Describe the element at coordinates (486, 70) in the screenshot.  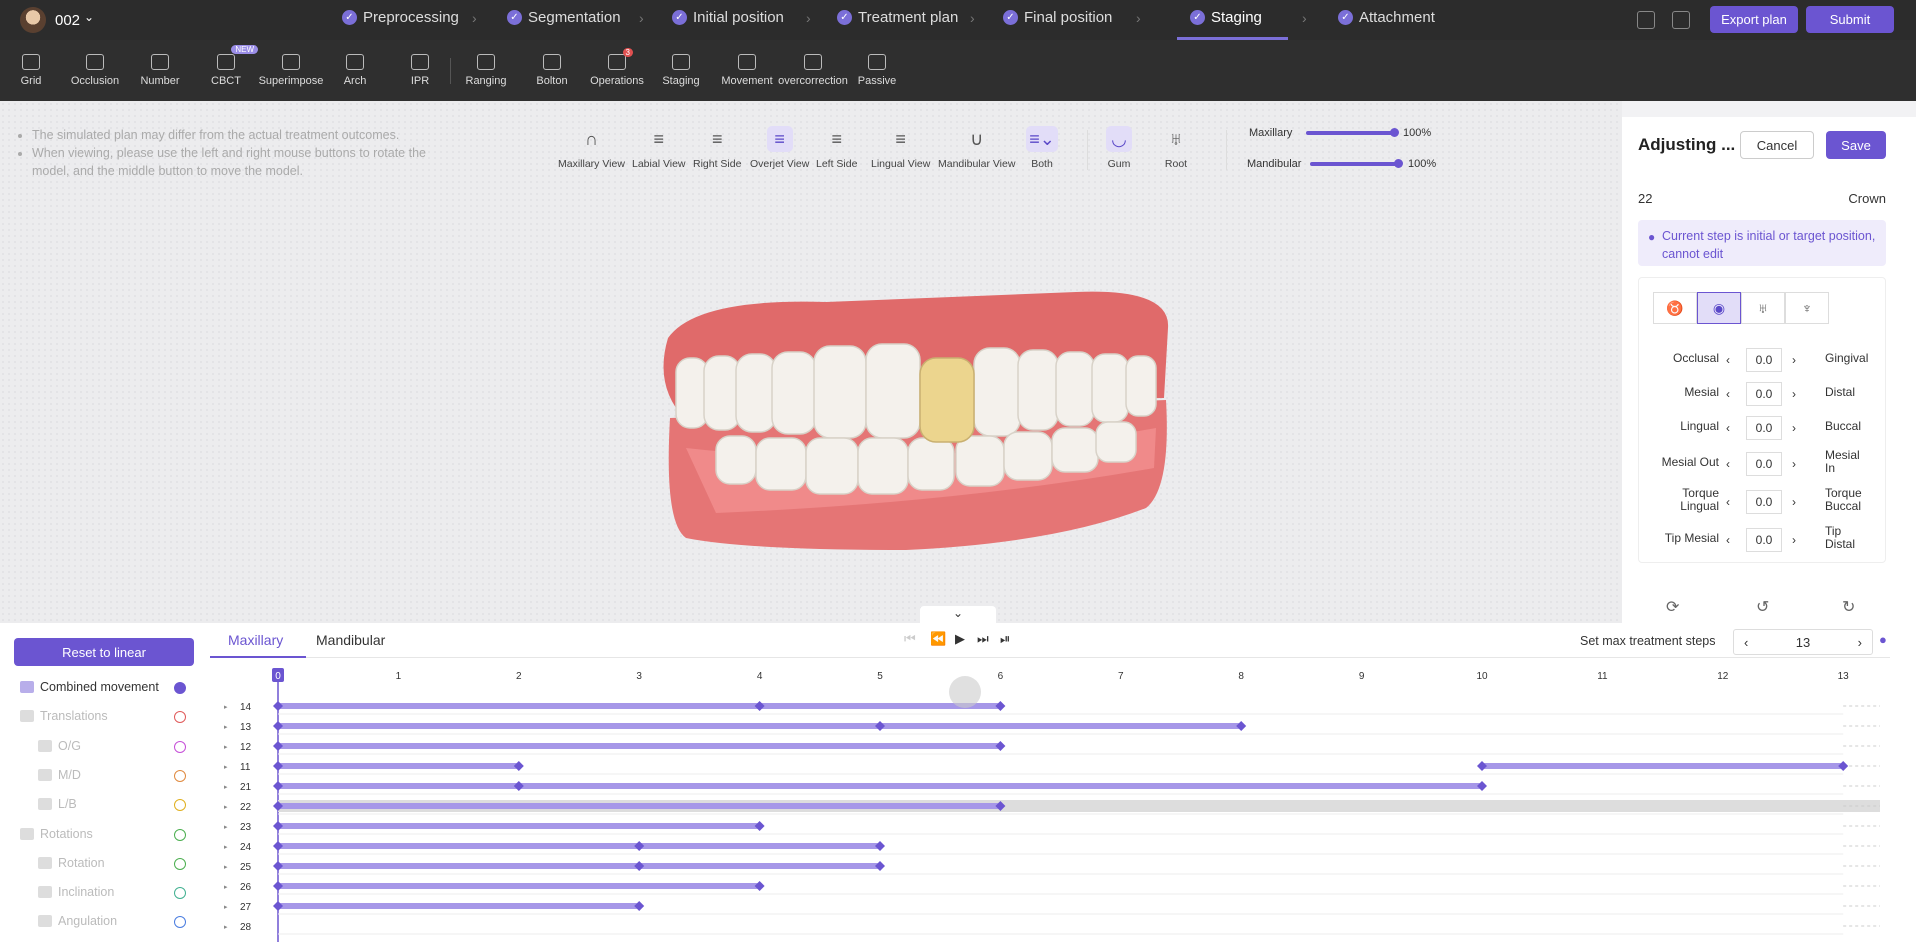
I see `tool-ranging: Ranging` at that location.